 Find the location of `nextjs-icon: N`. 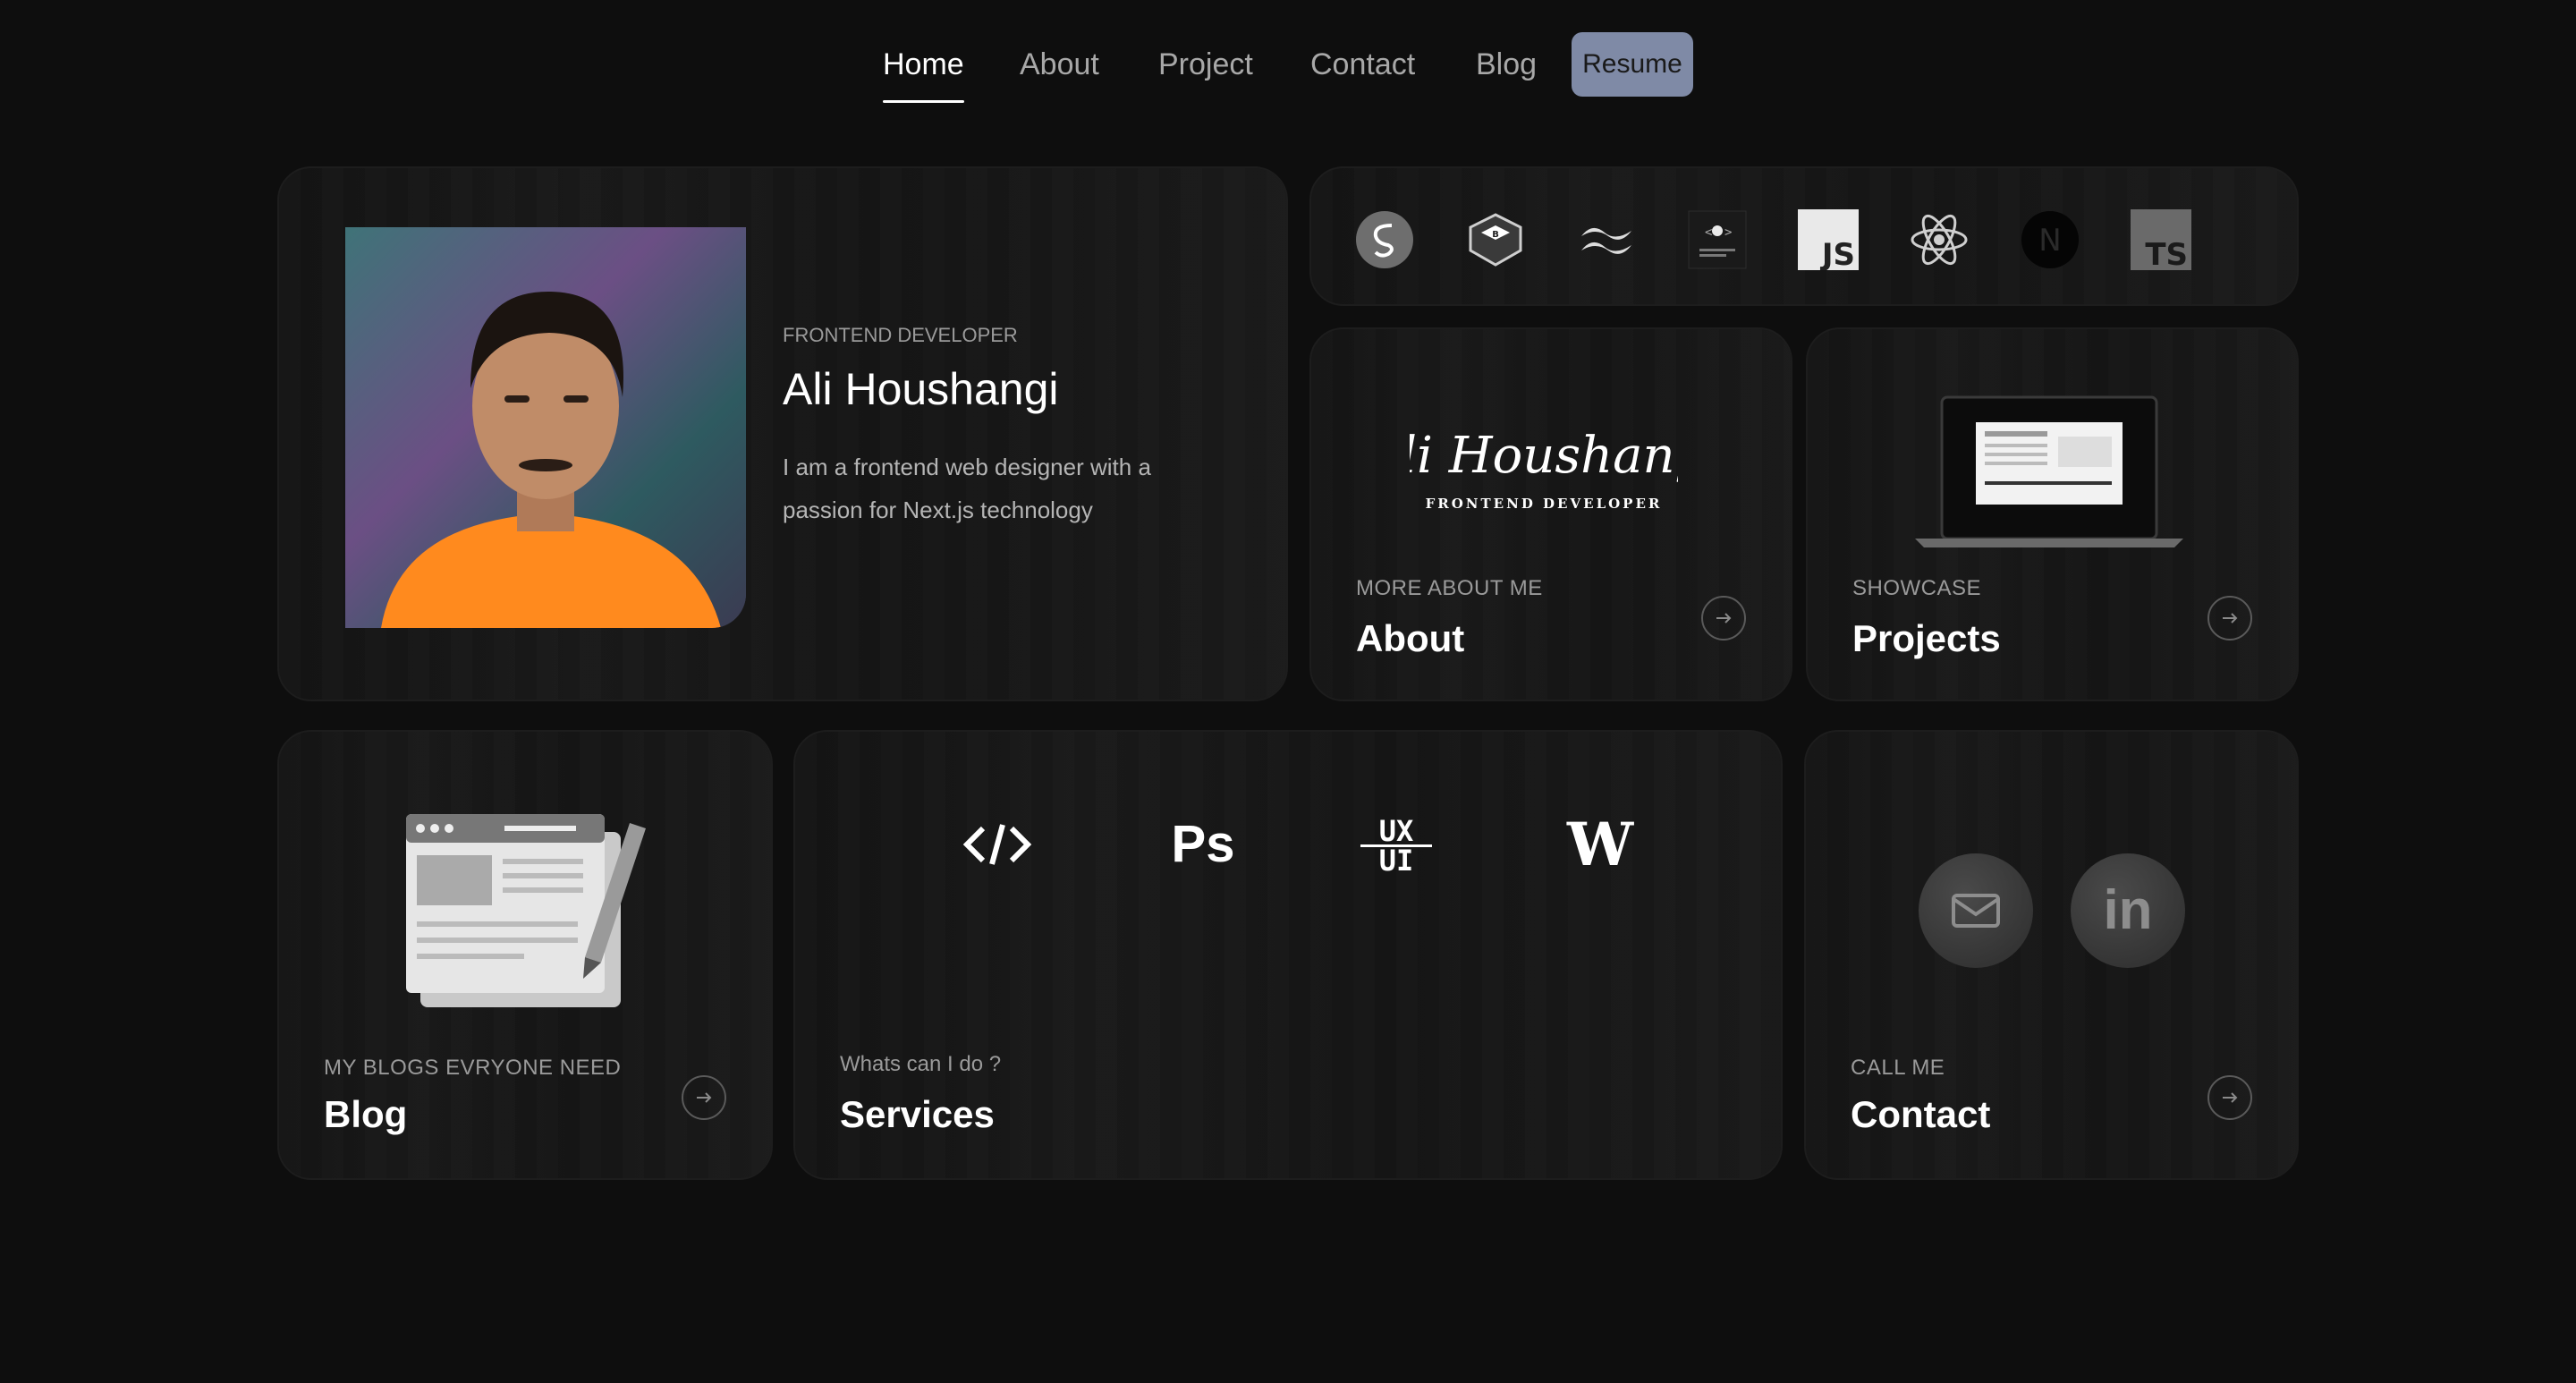

nextjs-icon: N is located at coordinates (2050, 239).